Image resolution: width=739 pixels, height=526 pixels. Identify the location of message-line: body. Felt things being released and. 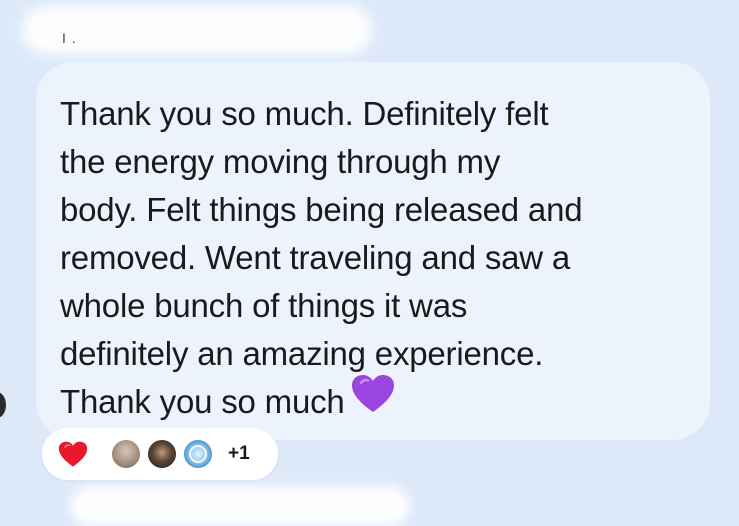
(321, 209).